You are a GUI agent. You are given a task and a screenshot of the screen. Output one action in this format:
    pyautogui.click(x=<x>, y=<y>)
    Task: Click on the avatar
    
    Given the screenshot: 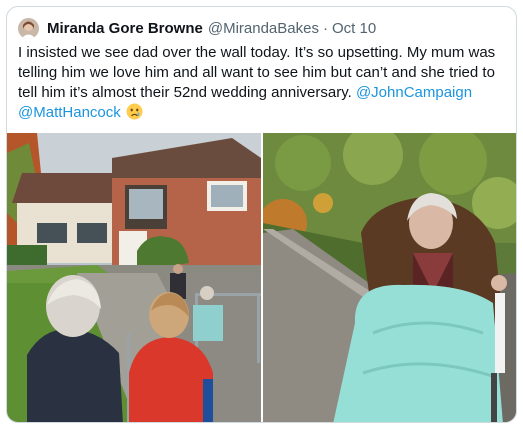 What is the action you would take?
    pyautogui.click(x=28, y=28)
    